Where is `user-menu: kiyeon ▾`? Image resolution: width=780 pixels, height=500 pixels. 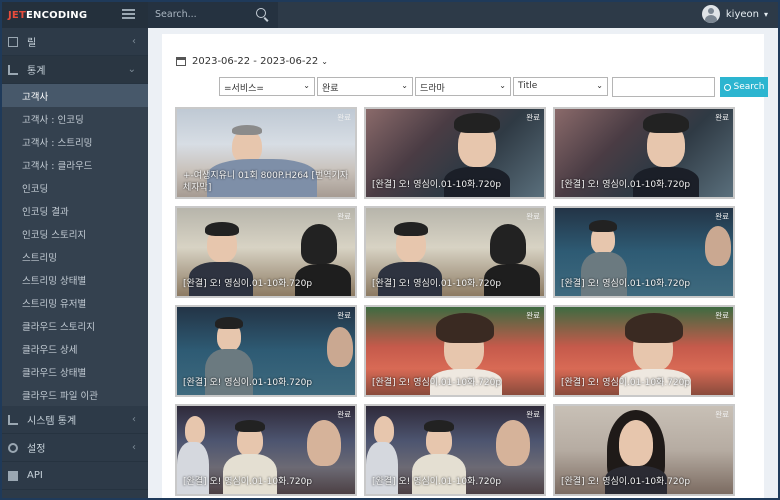
user-menu: kiyeon ▾ is located at coordinates (734, 14).